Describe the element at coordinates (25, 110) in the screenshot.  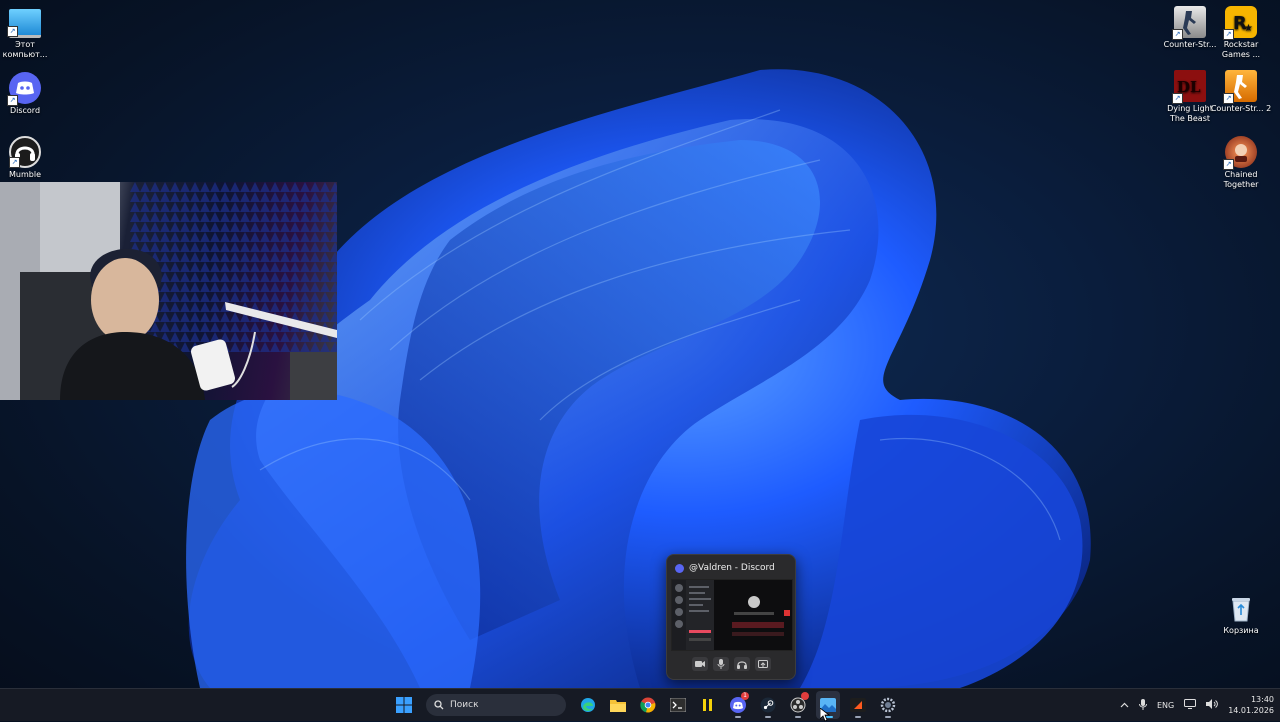
I see `desktop-icon-label: Discord` at that location.